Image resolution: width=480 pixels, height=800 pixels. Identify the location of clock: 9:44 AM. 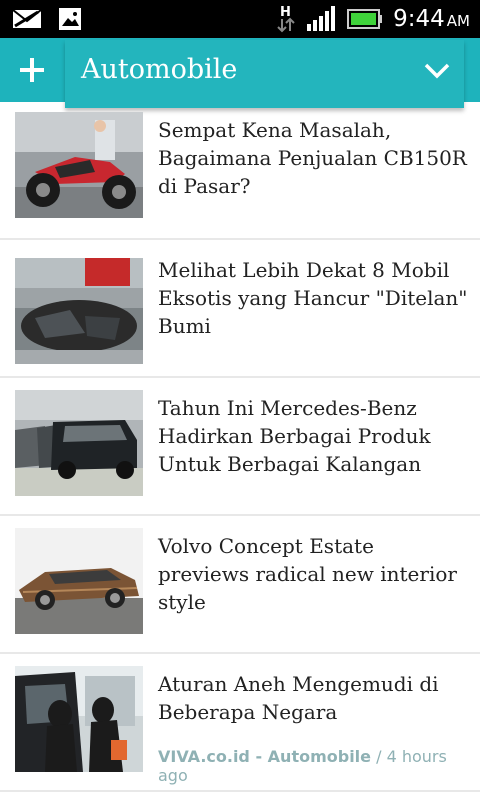
(431, 19).